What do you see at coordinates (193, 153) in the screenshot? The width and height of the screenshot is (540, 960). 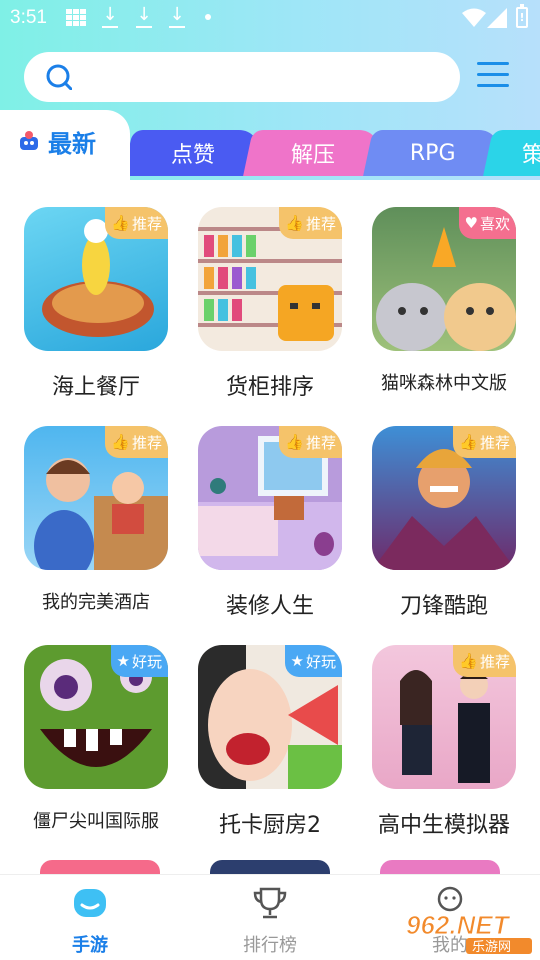 I see `tab-dianzan: 点赞` at bounding box center [193, 153].